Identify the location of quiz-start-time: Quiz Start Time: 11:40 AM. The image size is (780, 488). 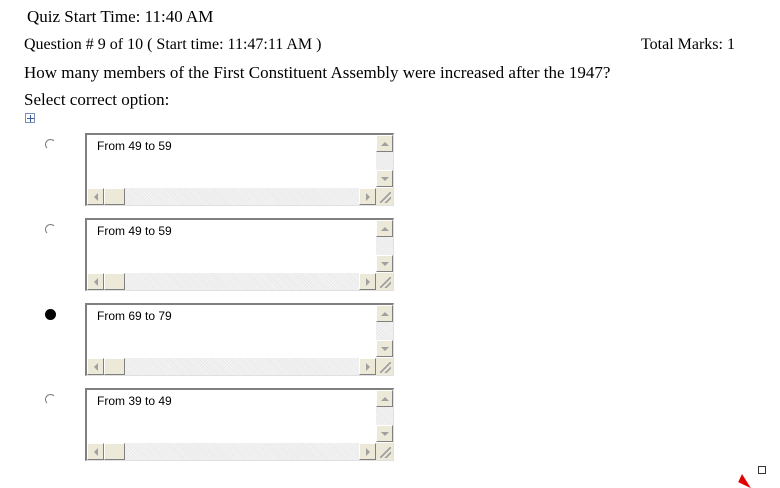
(120, 16).